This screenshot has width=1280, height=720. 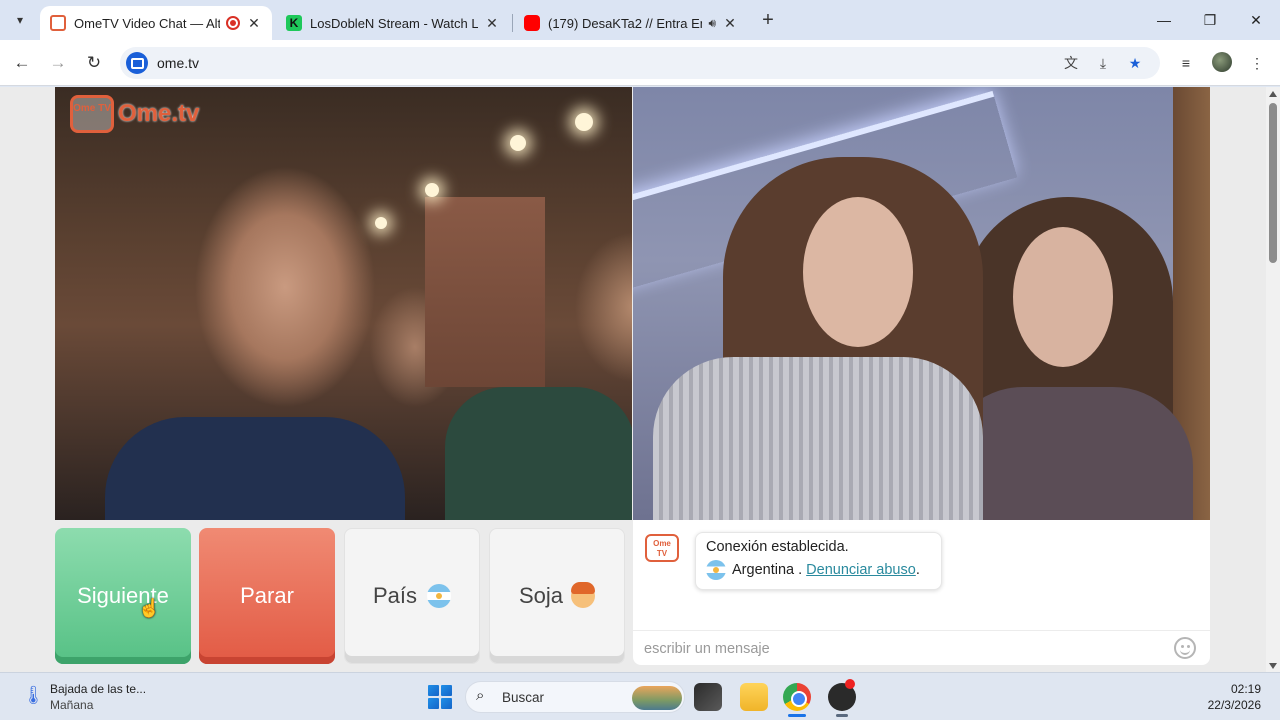 I want to click on media-control-icon: ≡, so click(x=1186, y=63).